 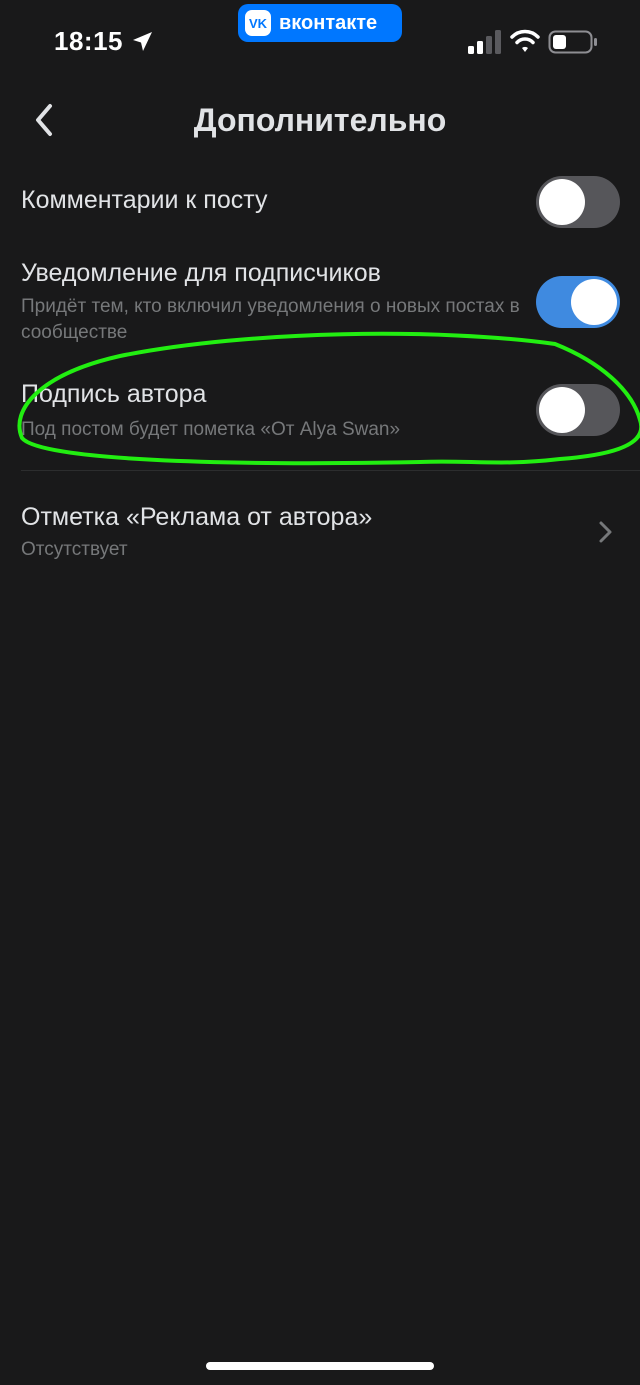 I want to click on comments-setting-label: Комментарии к посту, so click(x=144, y=200).